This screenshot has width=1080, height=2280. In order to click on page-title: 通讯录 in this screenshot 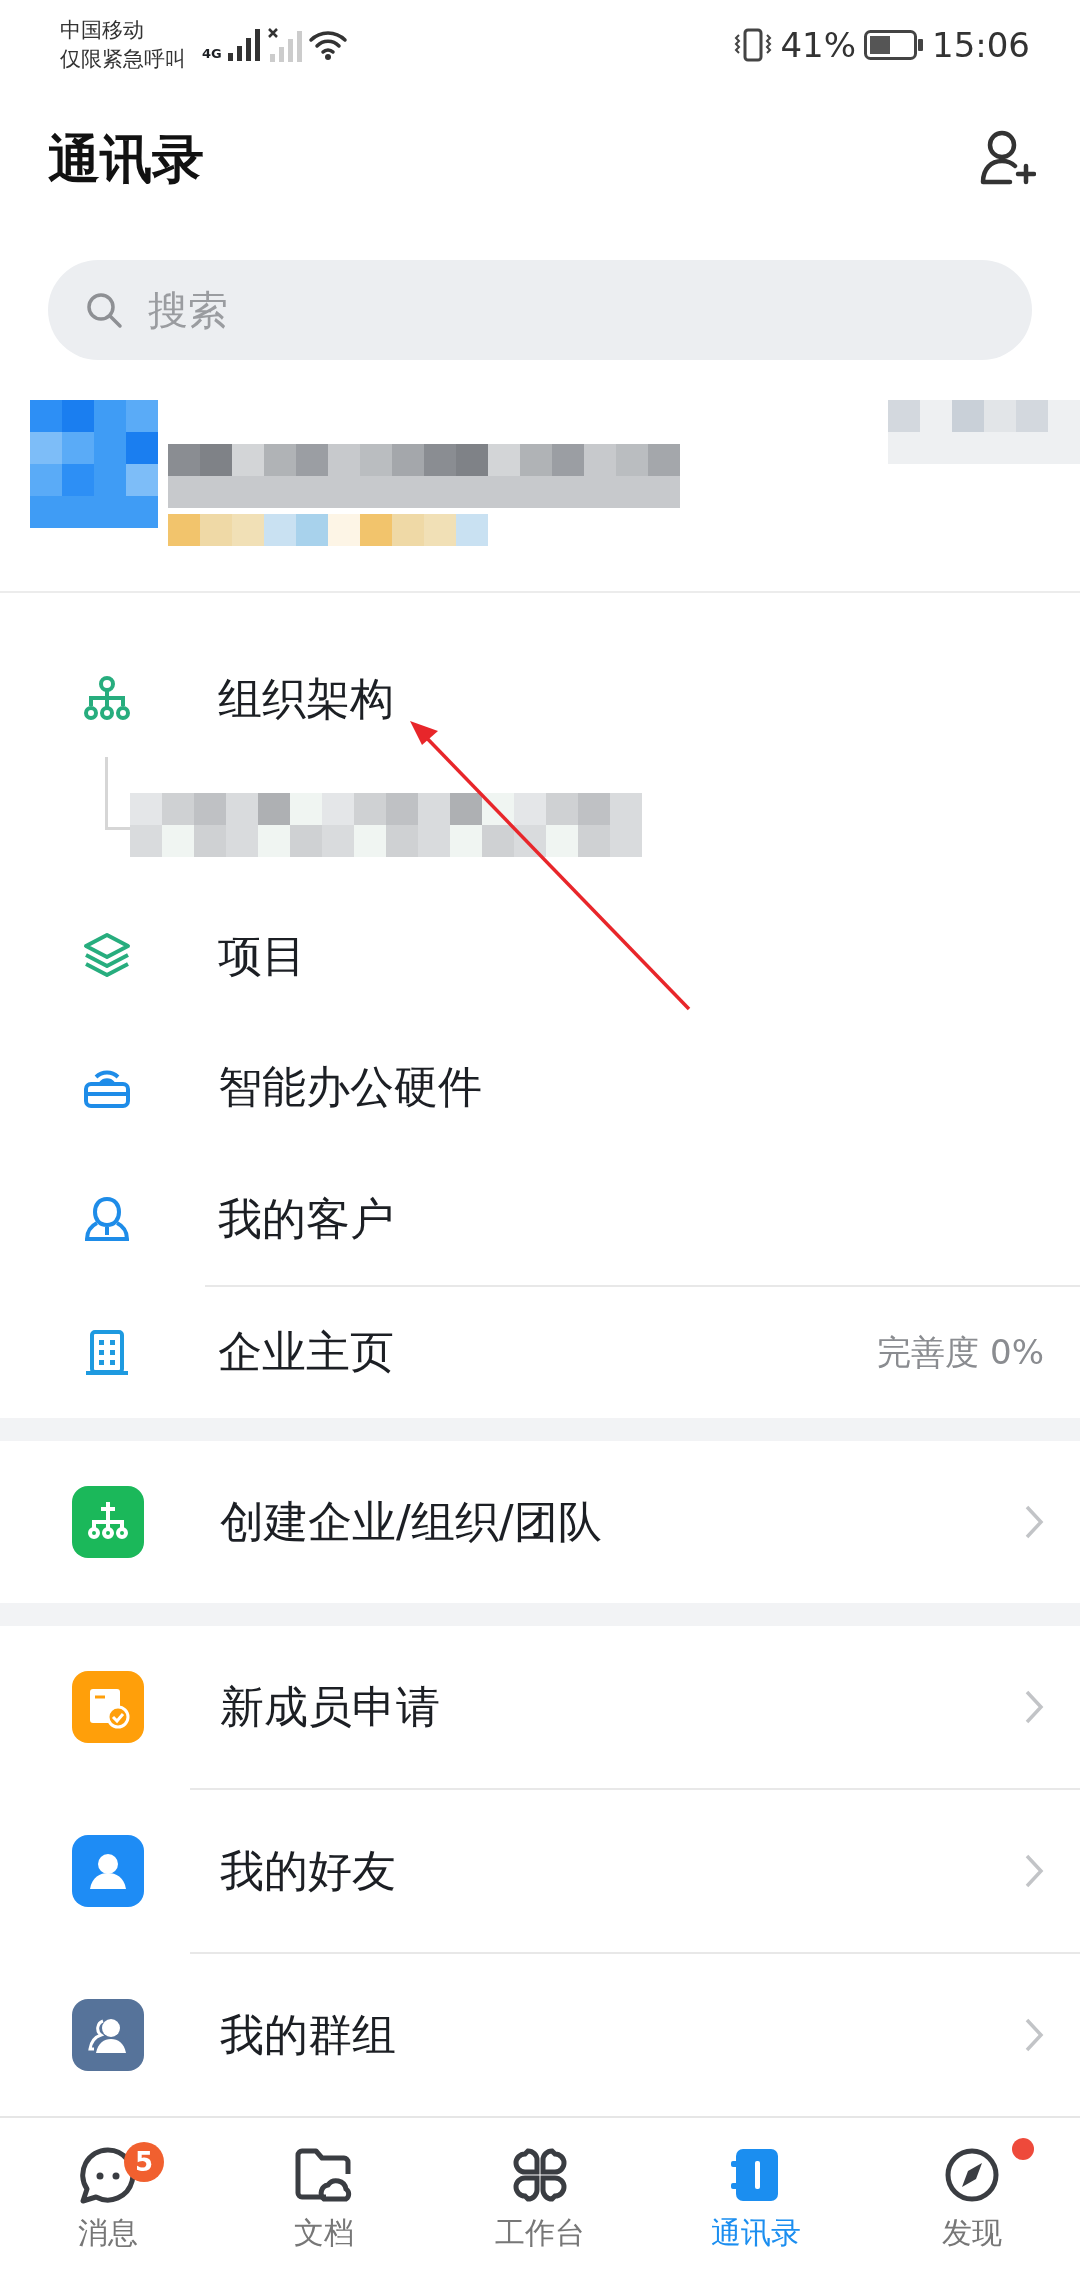, I will do `click(126, 159)`.